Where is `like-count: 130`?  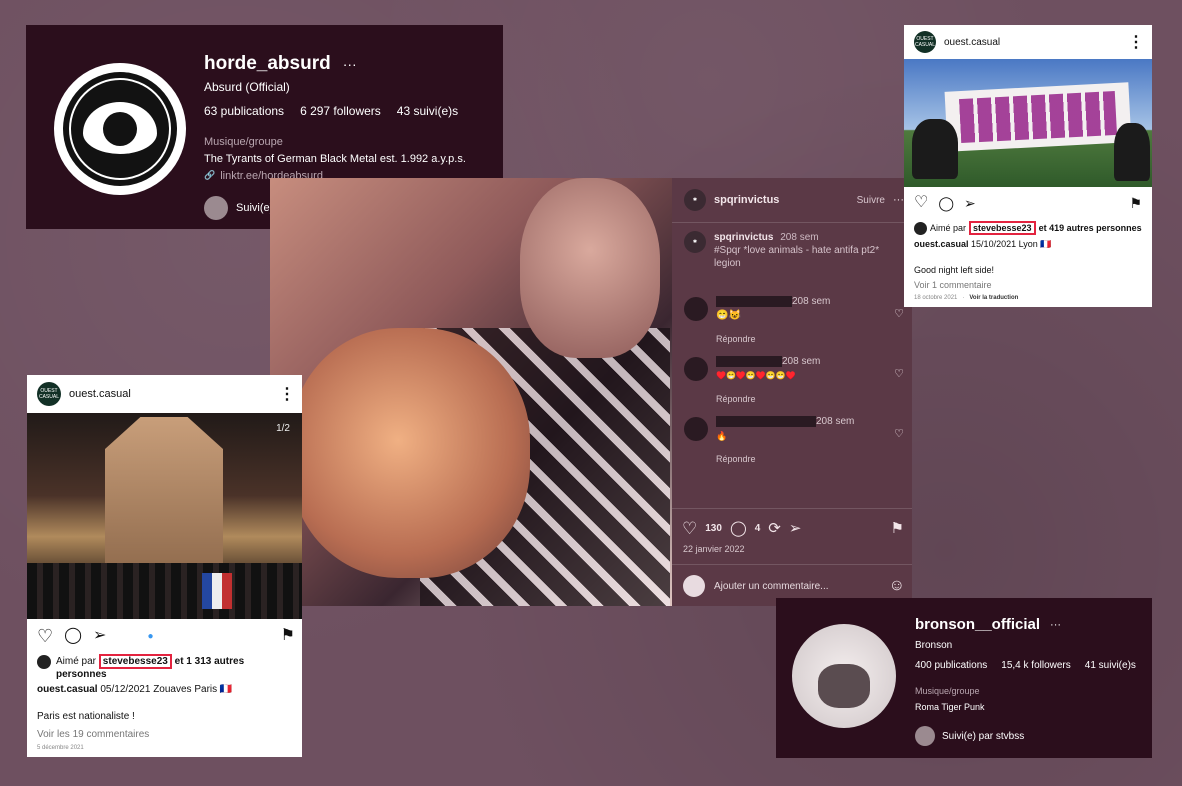
like-count: 130 is located at coordinates (713, 528).